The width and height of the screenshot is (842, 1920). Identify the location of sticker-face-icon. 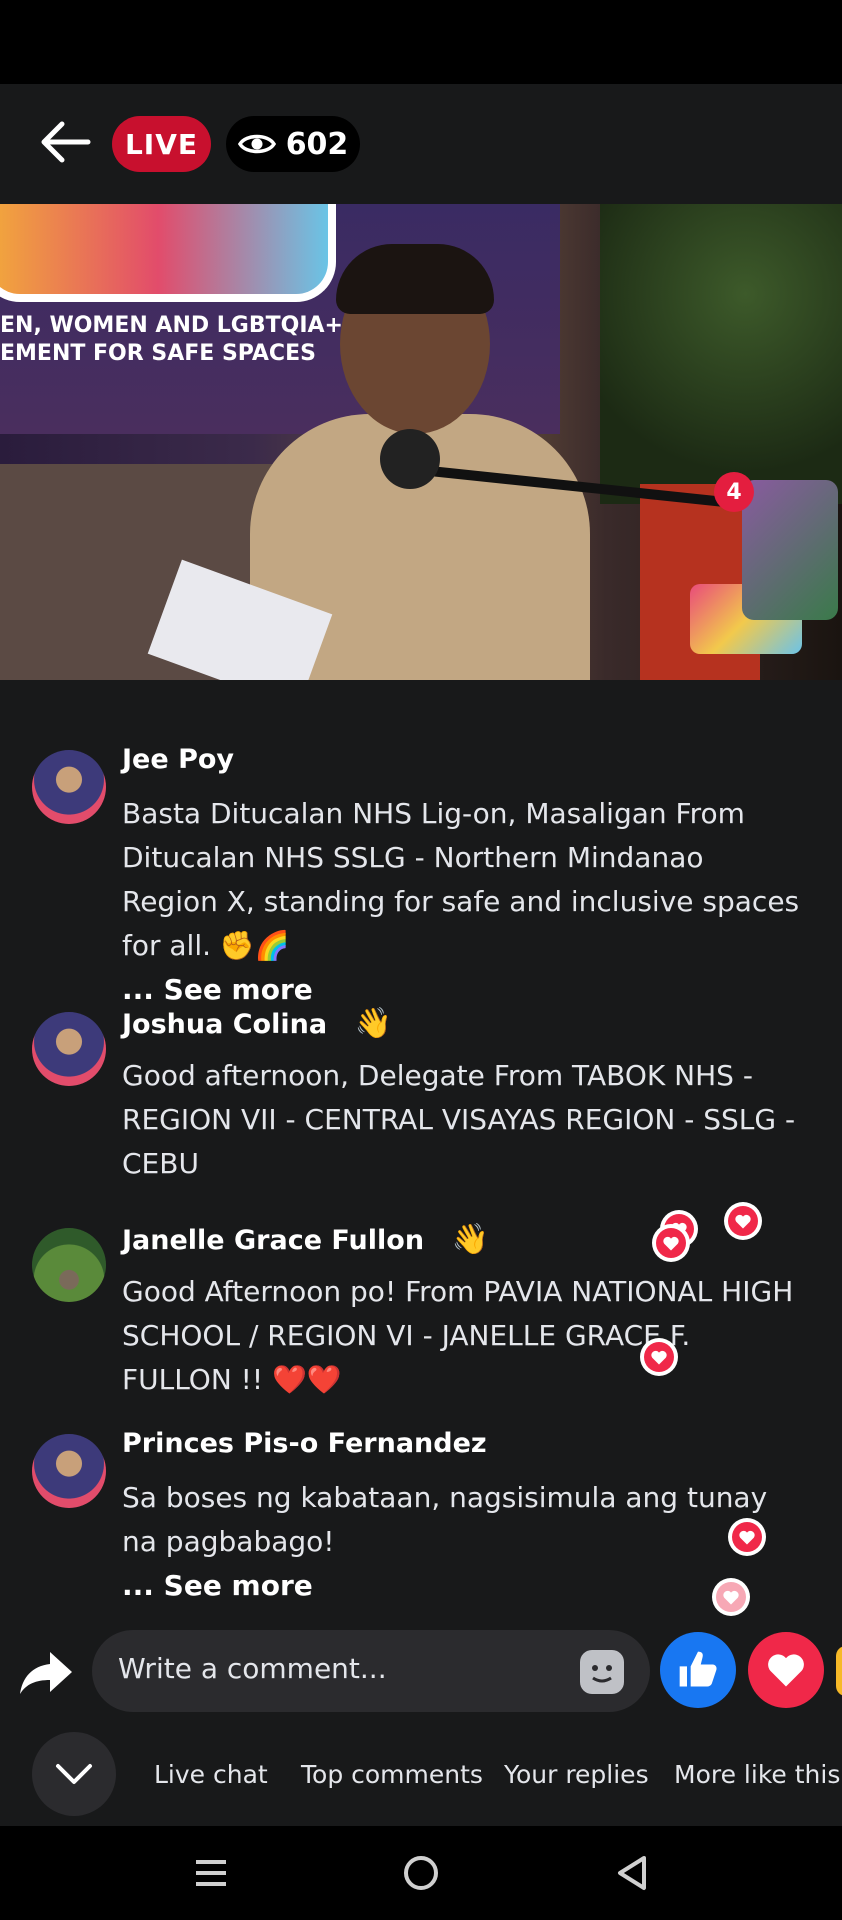
(602, 1674).